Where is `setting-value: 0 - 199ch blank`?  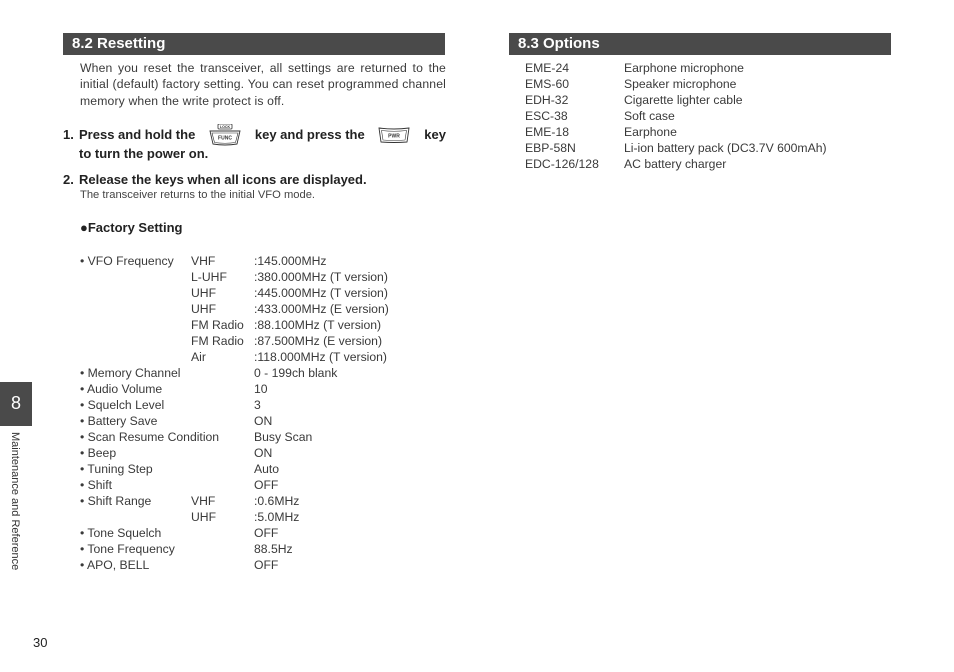 setting-value: 0 - 199ch blank is located at coordinates (296, 373).